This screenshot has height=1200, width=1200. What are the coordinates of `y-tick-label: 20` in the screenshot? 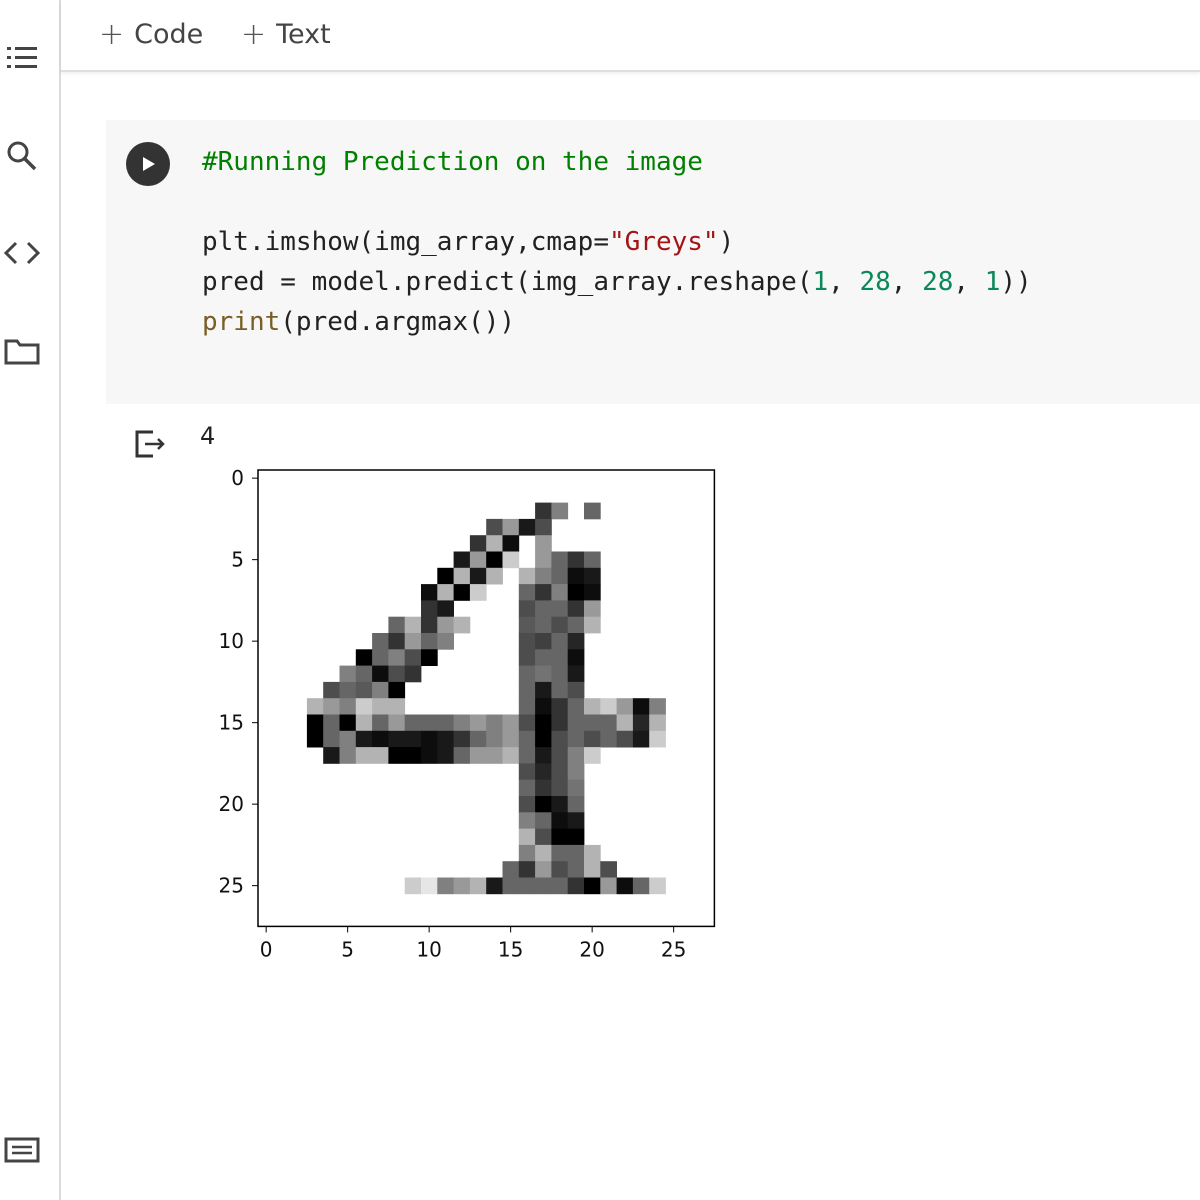 It's located at (231, 804).